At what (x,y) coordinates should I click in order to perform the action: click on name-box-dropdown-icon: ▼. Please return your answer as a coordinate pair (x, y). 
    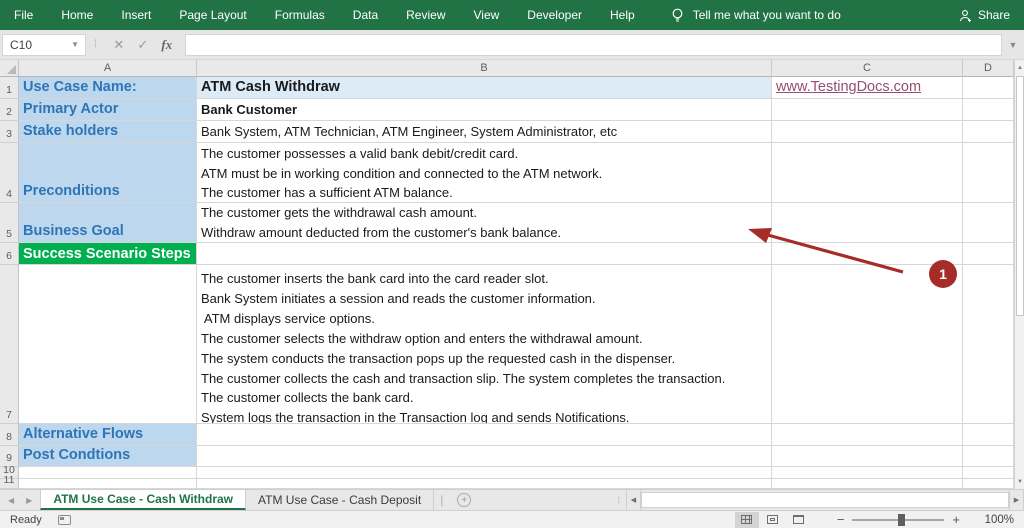
    Looking at the image, I should click on (75, 44).